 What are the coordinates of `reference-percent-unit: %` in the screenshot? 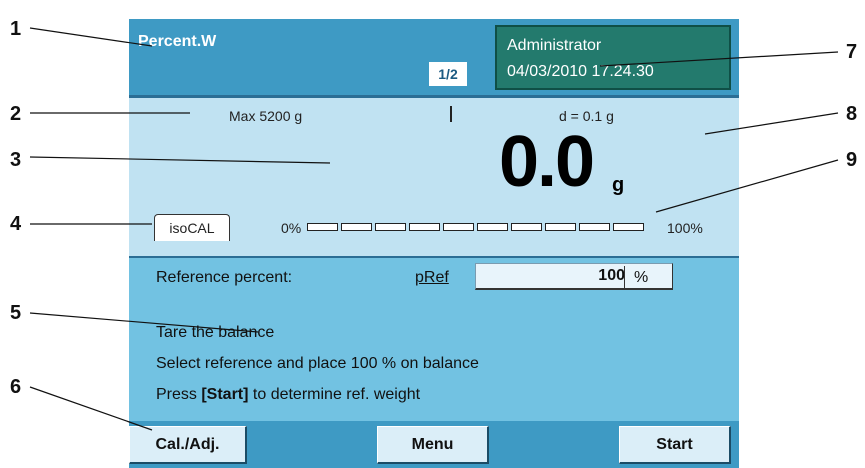 It's located at (641, 277).